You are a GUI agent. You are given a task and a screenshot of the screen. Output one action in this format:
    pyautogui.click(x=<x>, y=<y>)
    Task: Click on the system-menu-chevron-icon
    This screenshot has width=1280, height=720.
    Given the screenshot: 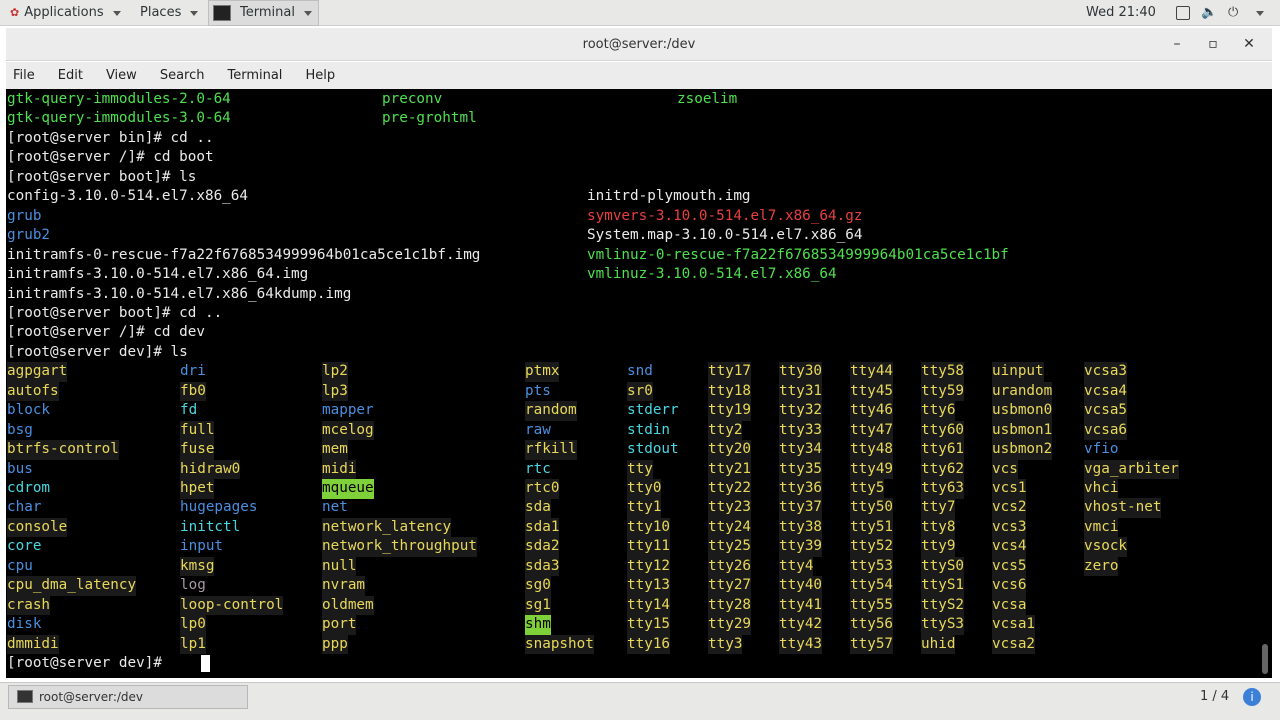 What is the action you would take?
    pyautogui.click(x=1260, y=13)
    